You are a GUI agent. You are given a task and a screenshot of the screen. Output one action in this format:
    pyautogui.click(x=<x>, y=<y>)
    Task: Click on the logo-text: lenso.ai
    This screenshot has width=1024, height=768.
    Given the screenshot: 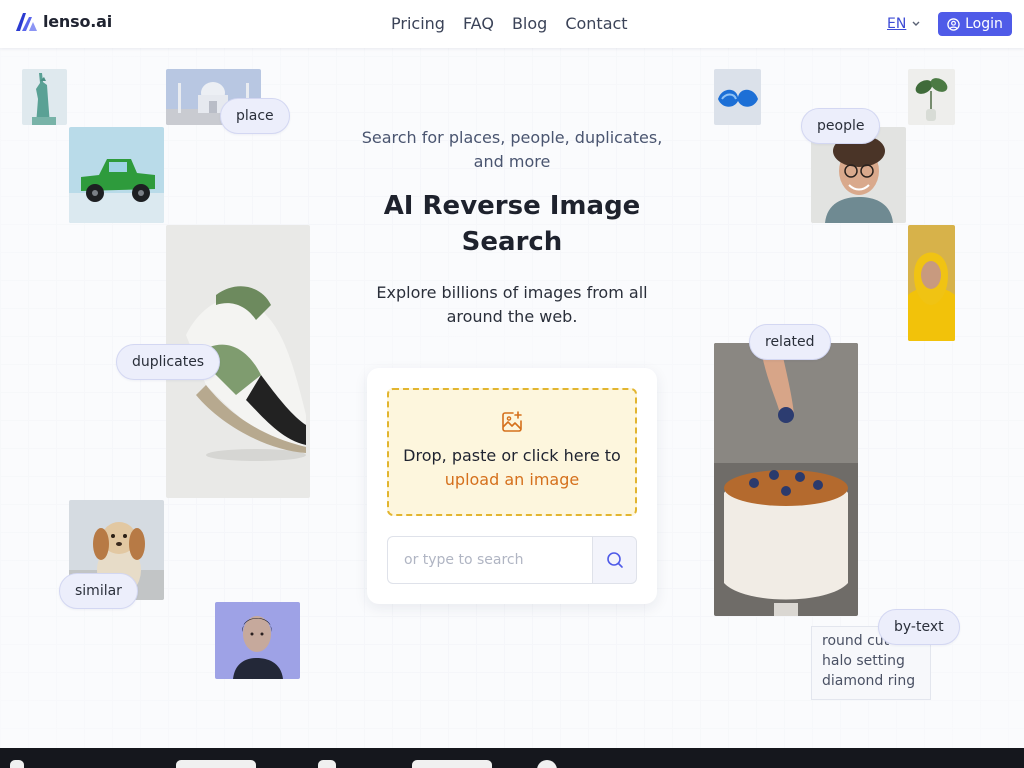 What is the action you would take?
    pyautogui.click(x=78, y=21)
    